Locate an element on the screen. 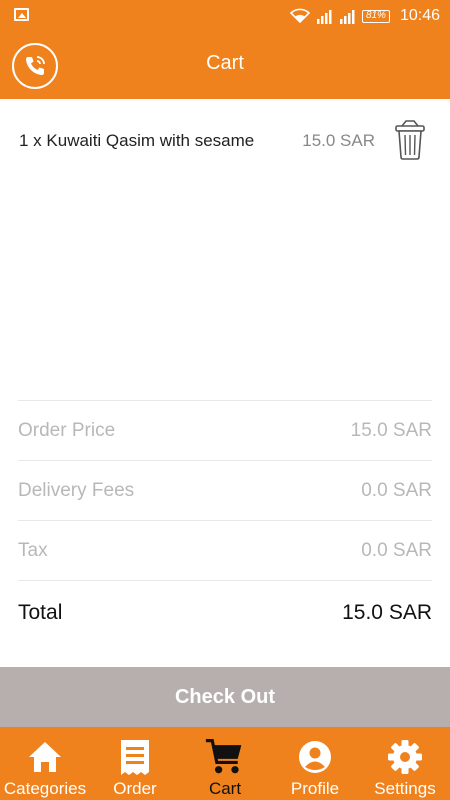 This screenshot has width=450, height=800. nav-item-order: Order is located at coordinates (135, 763).